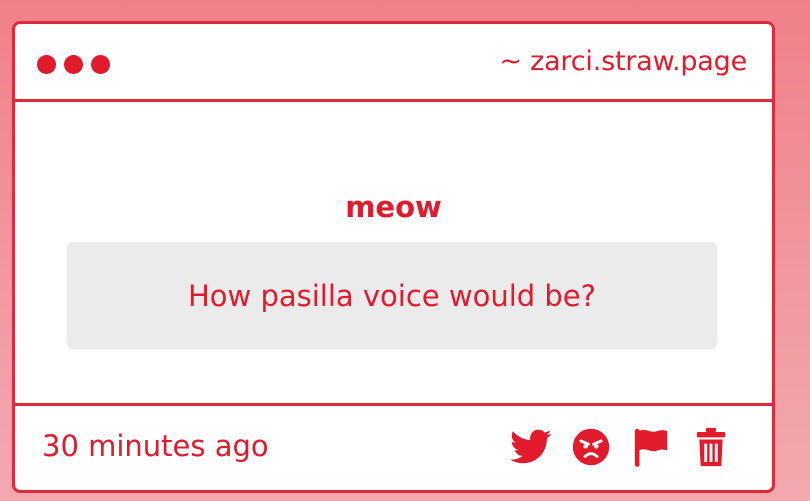 Image resolution: width=810 pixels, height=501 pixels. I want to click on timestamp: 30 minutes ago, so click(155, 446).